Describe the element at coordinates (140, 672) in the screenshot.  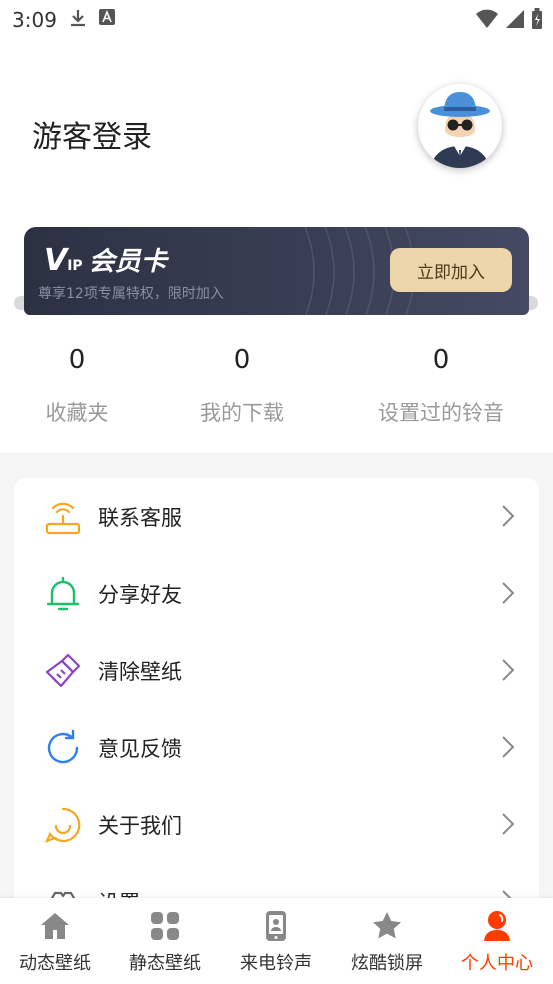
I see `menu-label: 清除壁纸` at that location.